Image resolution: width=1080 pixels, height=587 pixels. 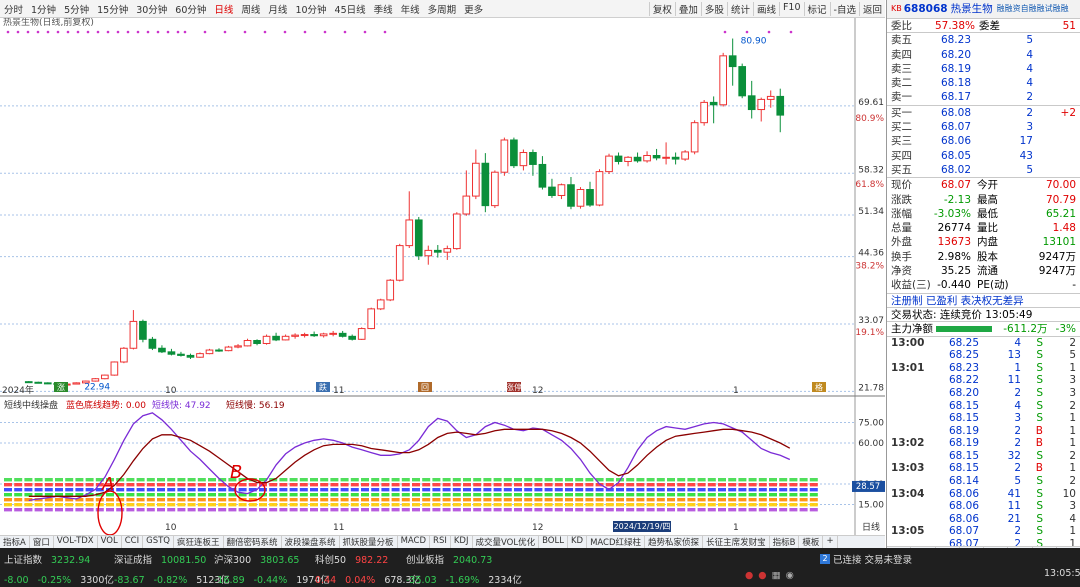 What do you see at coordinates (310, 9) in the screenshot?
I see `timeframe-tab: 10分钟` at bounding box center [310, 9].